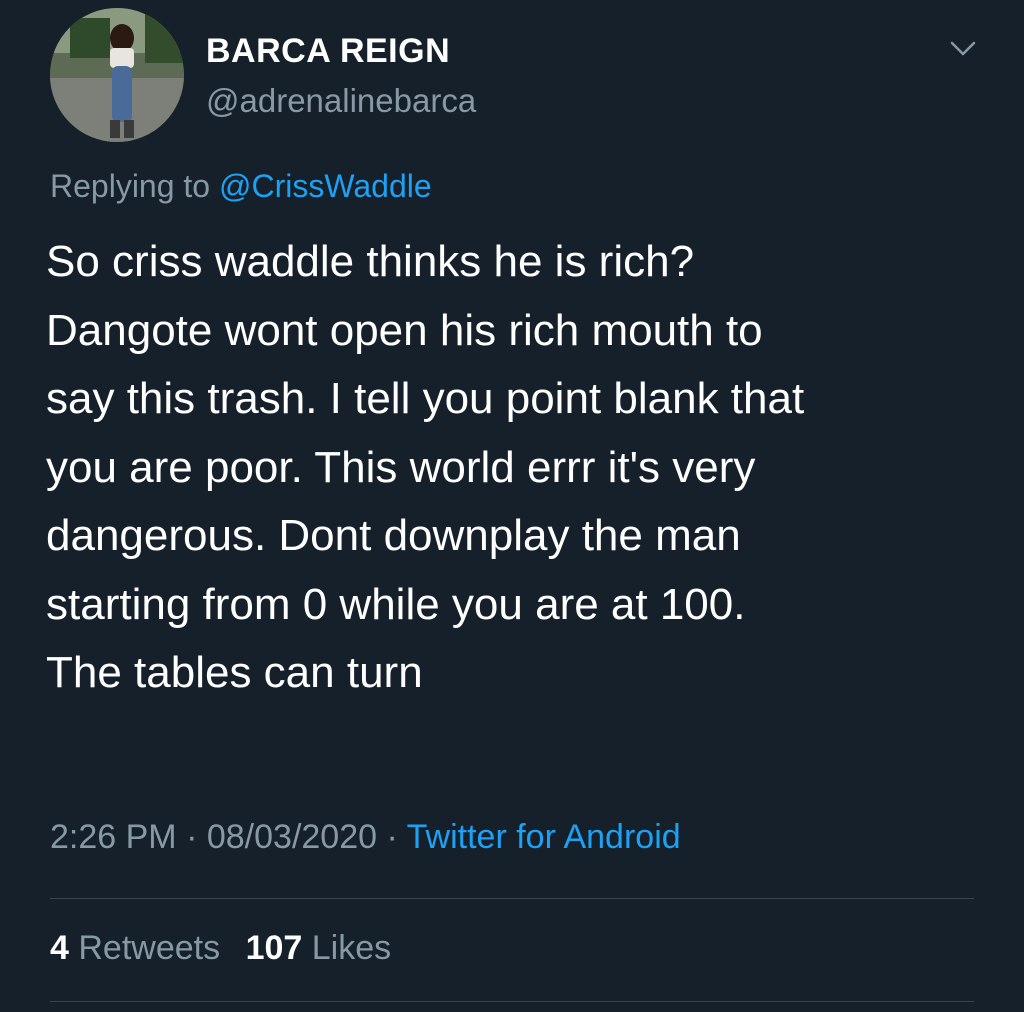  Describe the element at coordinates (401, 467) in the screenshot. I see `tweet-text-line: you are poor. This world errr it's very` at that location.